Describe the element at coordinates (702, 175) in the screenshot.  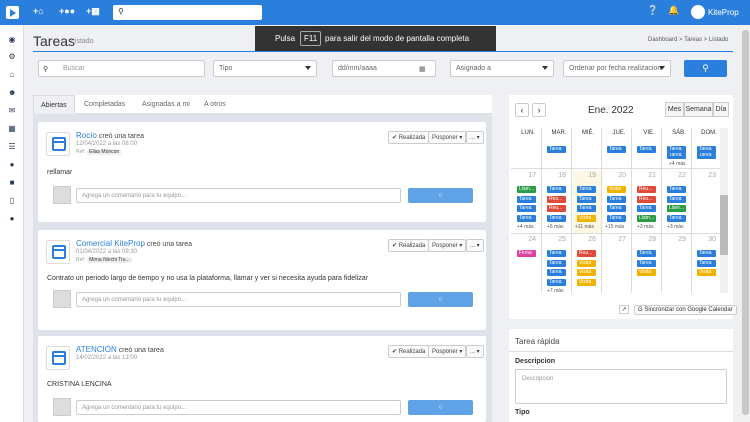
I see `day-number: 23` at that location.